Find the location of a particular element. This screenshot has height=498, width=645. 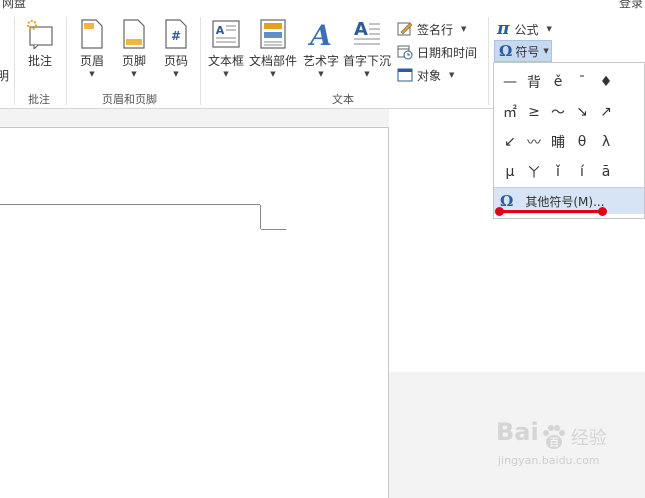

header-divider is located at coordinates (130, 204).